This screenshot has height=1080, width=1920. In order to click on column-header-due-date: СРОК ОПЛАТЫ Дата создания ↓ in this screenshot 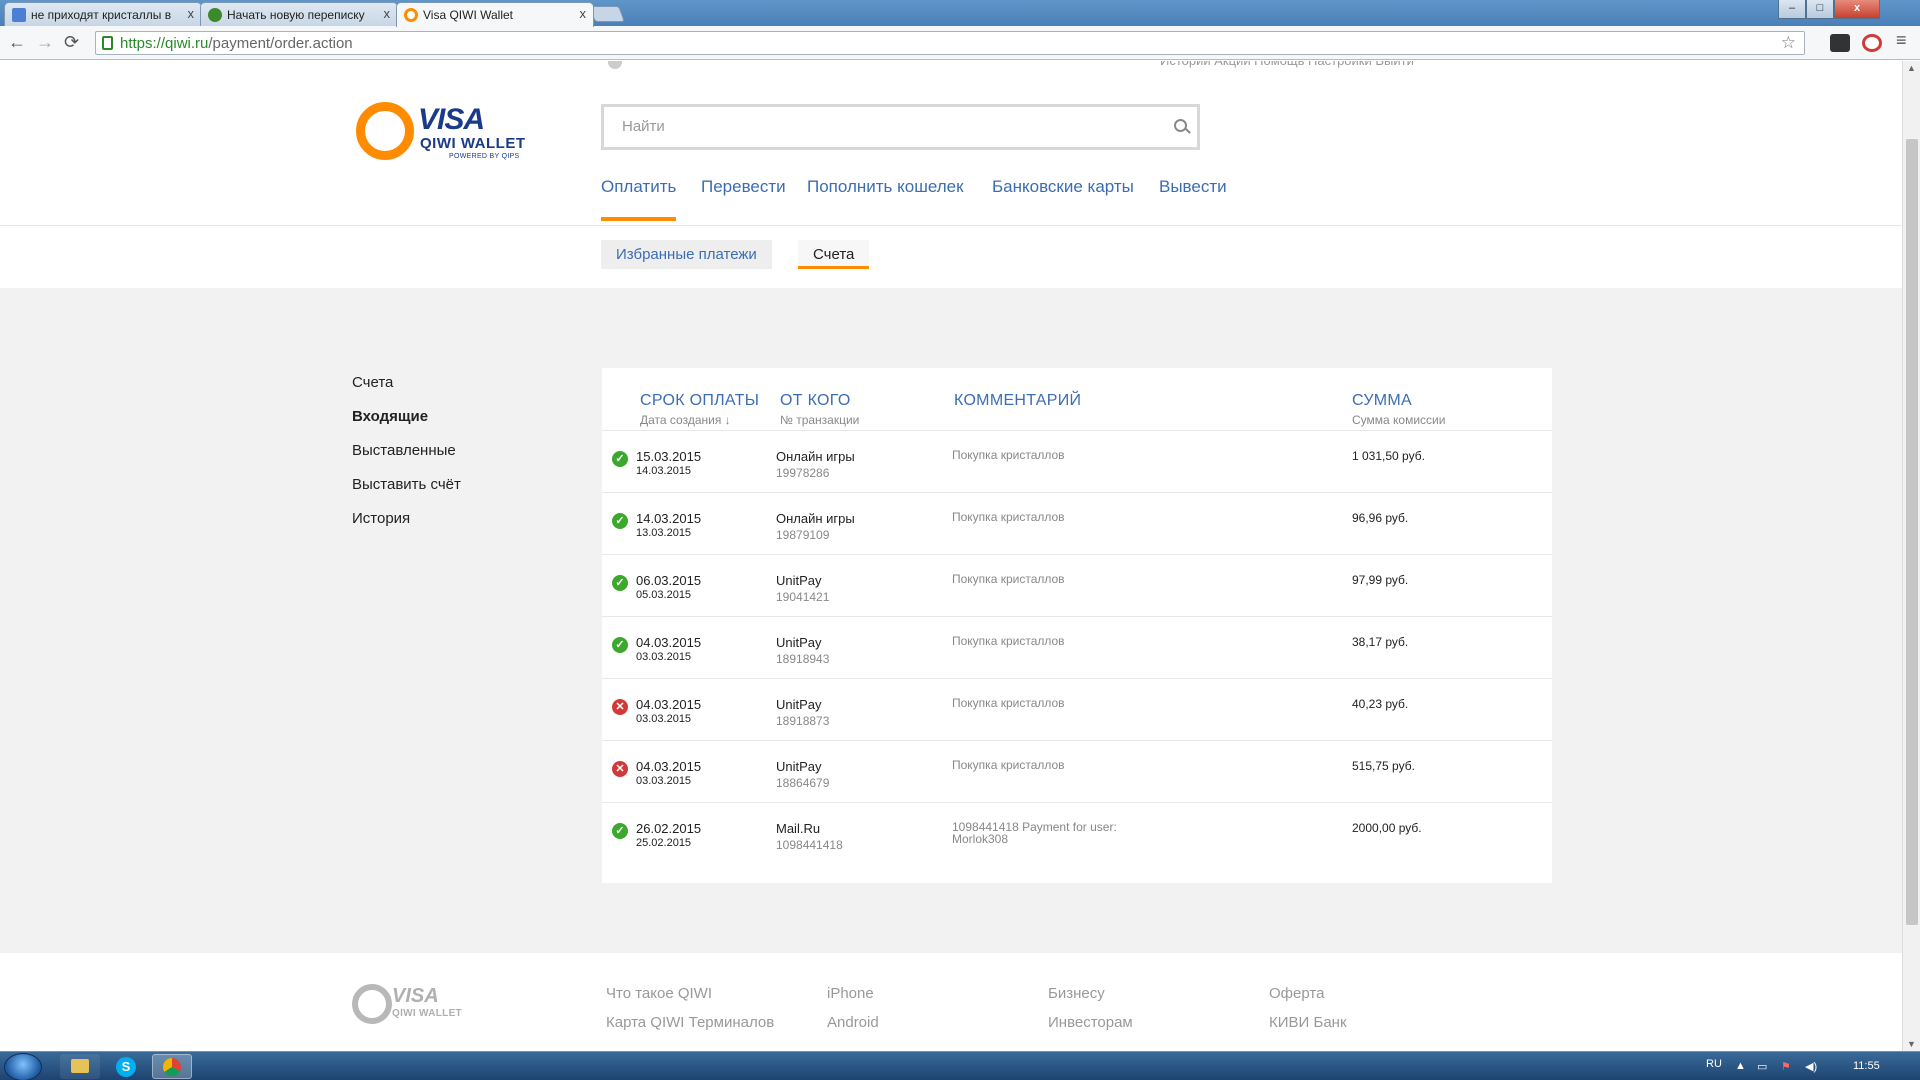, I will do `click(699, 409)`.